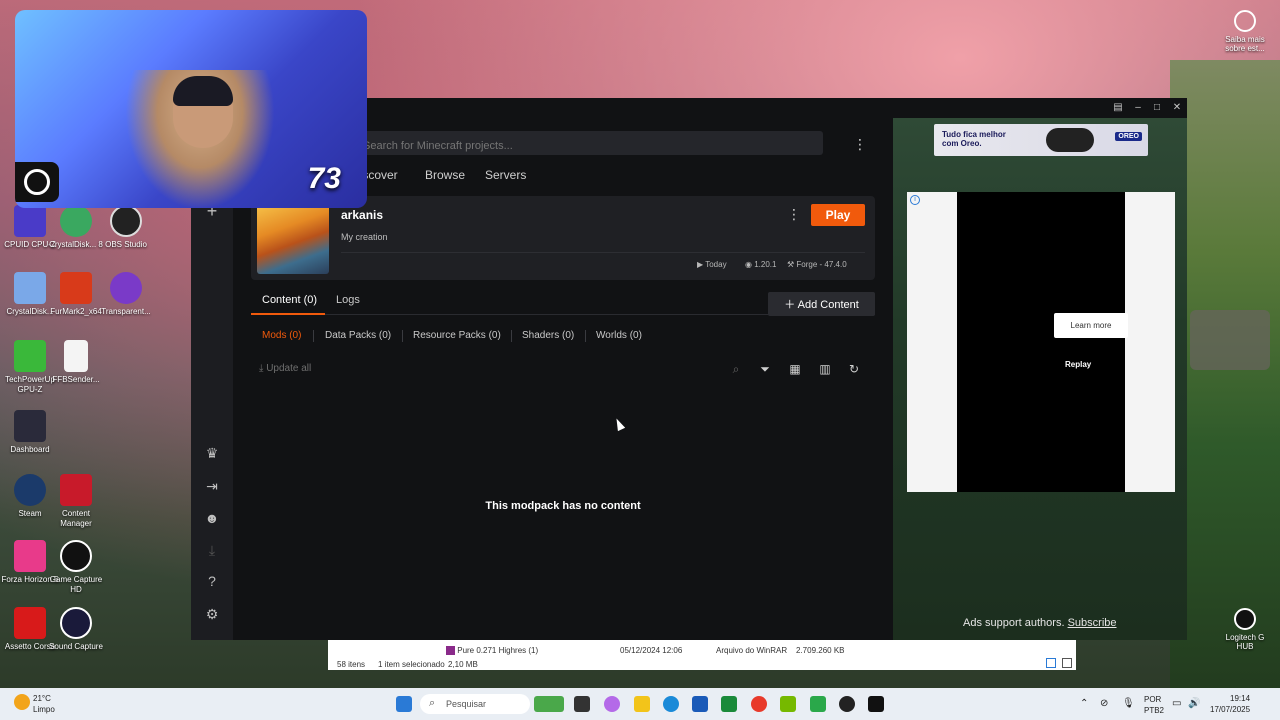 This screenshot has height=720, width=1280. I want to click on nav-browse: Browse, so click(445, 175).